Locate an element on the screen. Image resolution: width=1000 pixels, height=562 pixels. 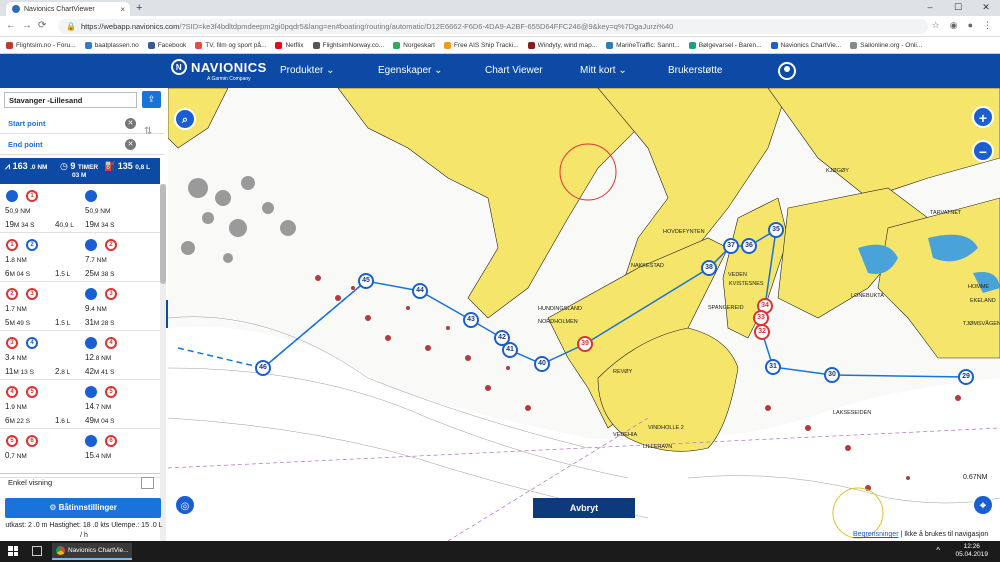
waypoint-from-icon: 1 is located at coordinates (12, 245).